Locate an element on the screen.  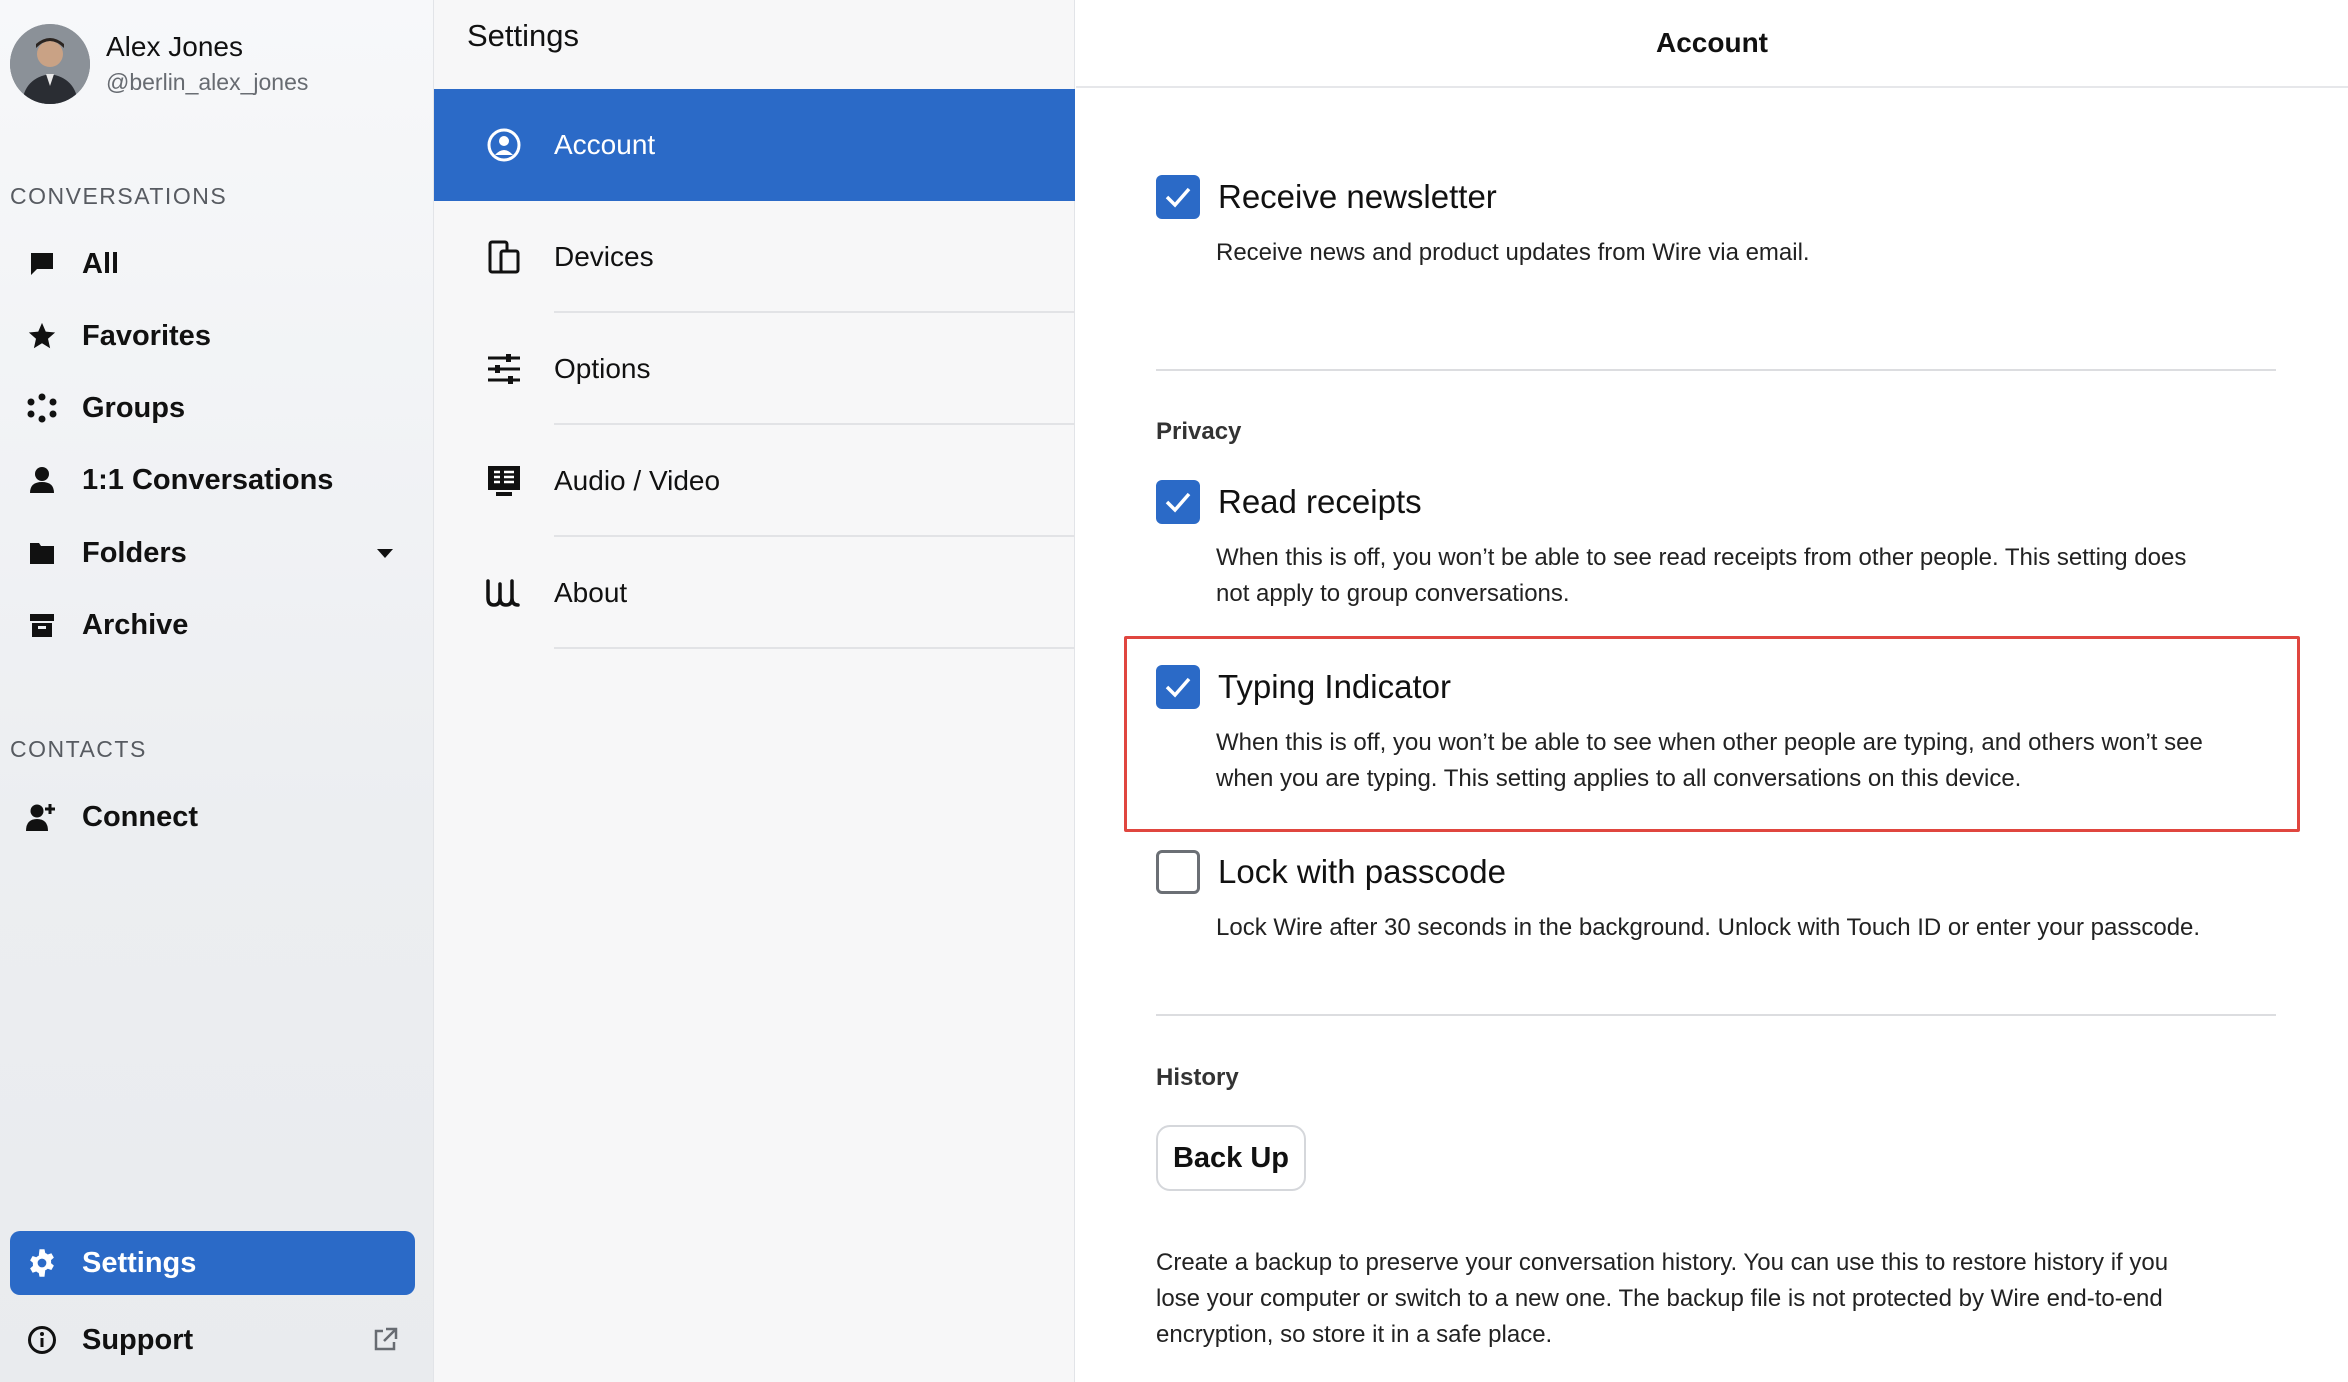
sidebar-item-settings: Settings is located at coordinates (212, 1263).